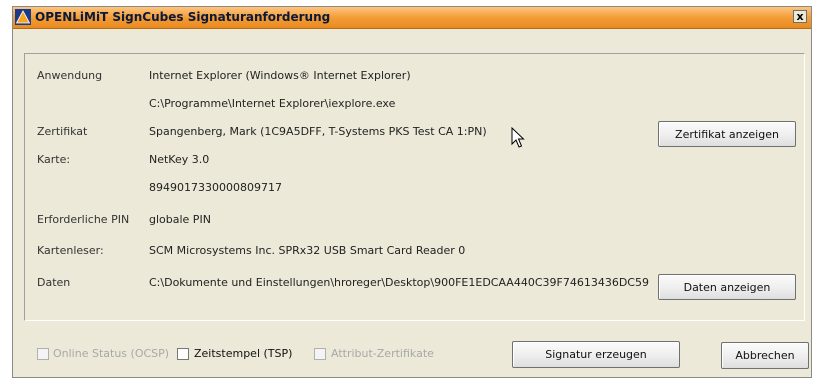  I want to click on ocsp-label: Online Status (OCSP), so click(111, 353).